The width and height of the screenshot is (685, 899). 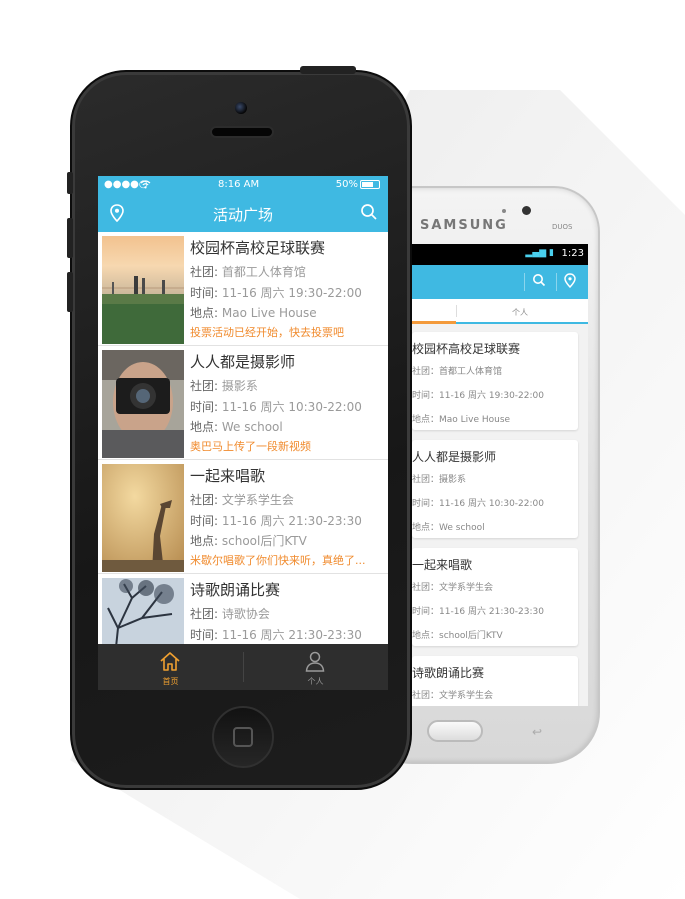 I want to click on home-square-icon, so click(x=243, y=737).